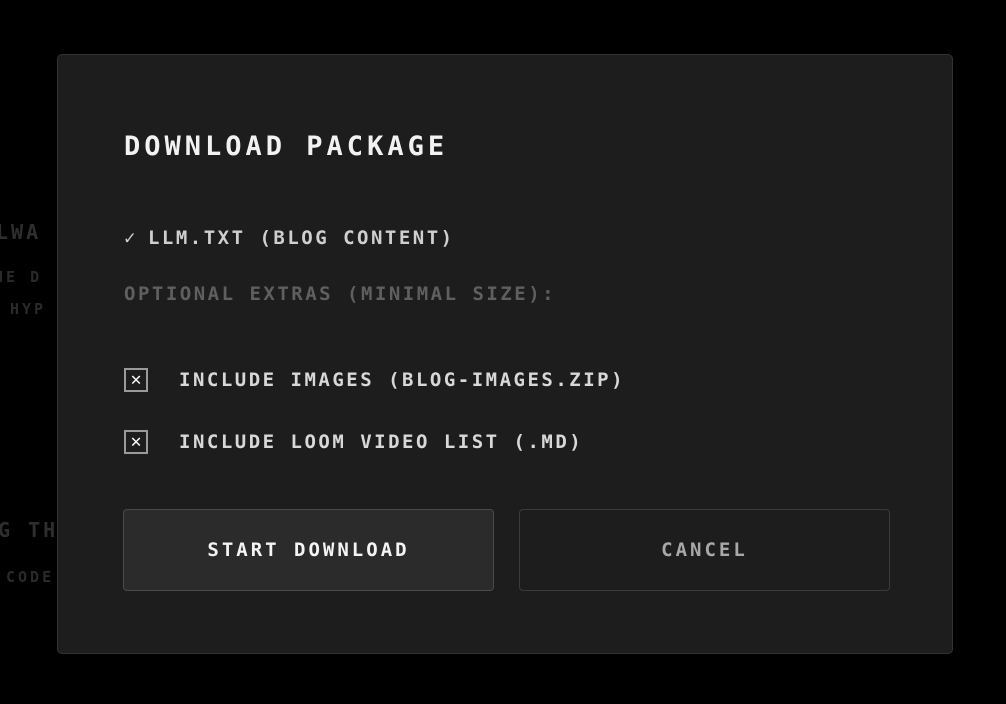  I want to click on include-loom-list-label: INCLUDE LOOM VIDEO LIST (.MD), so click(381, 442).